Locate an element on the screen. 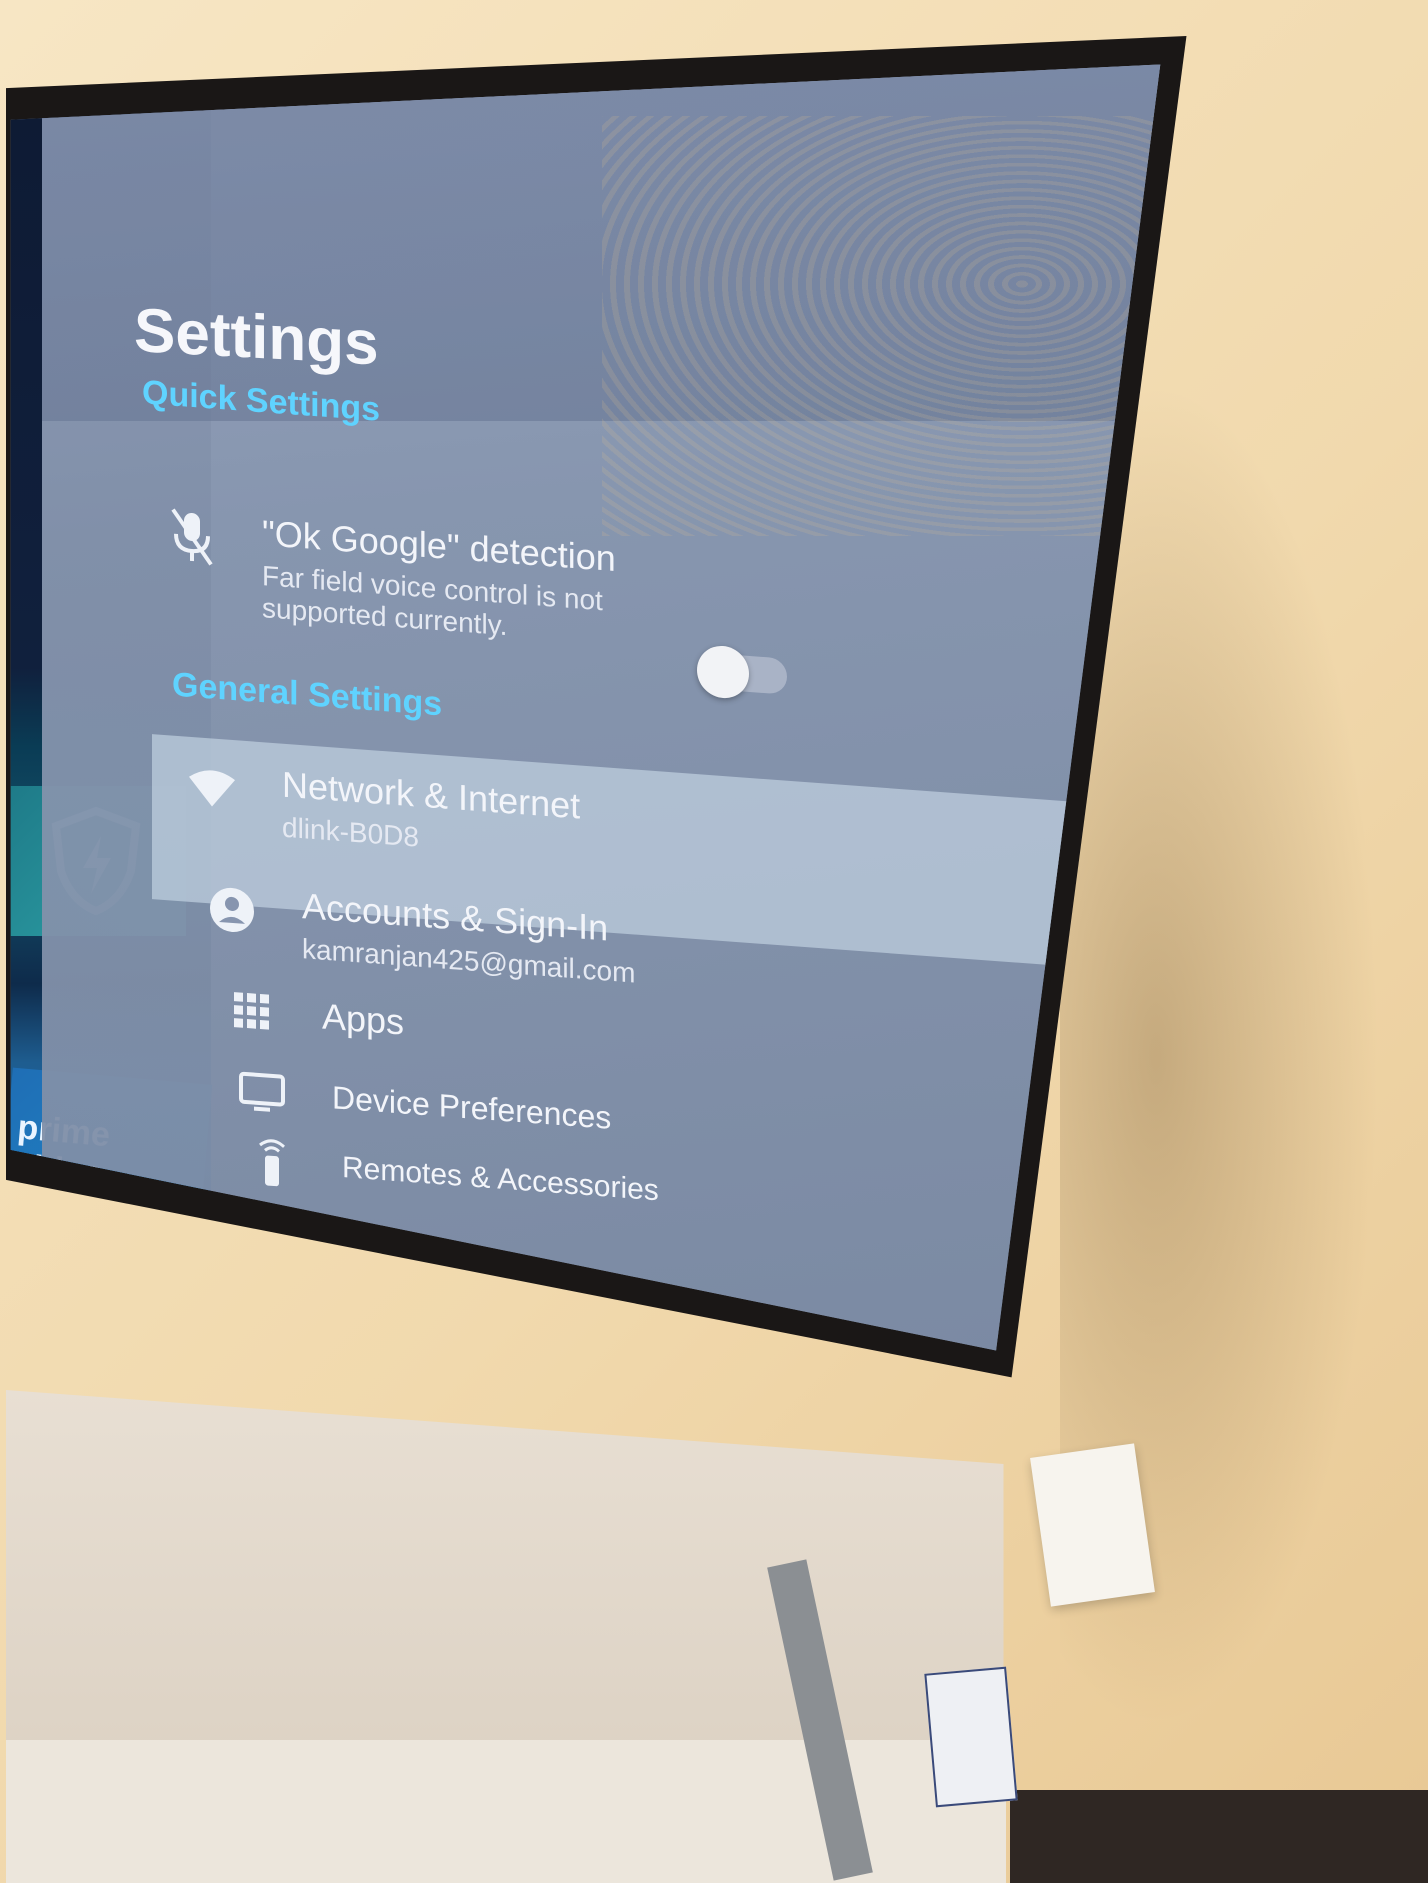  page-title: Settings is located at coordinates (256, 337).